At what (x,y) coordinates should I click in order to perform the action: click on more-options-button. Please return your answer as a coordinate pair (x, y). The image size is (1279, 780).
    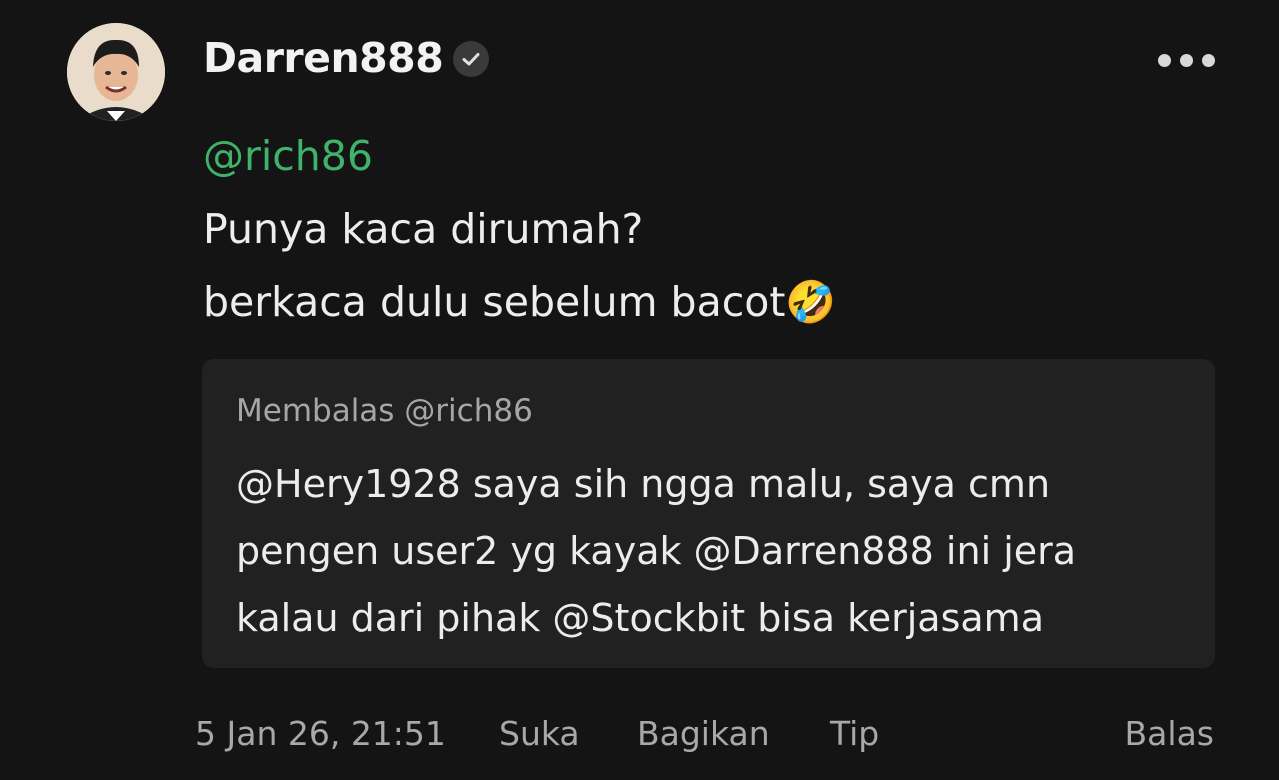
    Looking at the image, I should click on (1186, 60).